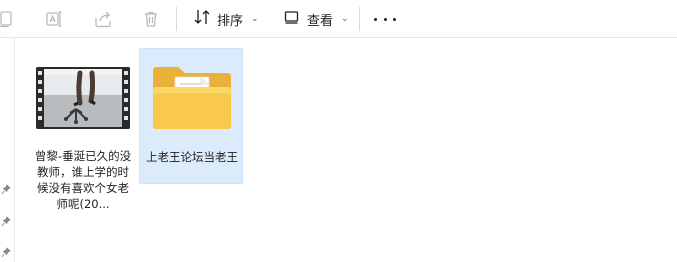 This screenshot has width=677, height=262. I want to click on share-icon, so click(103, 19).